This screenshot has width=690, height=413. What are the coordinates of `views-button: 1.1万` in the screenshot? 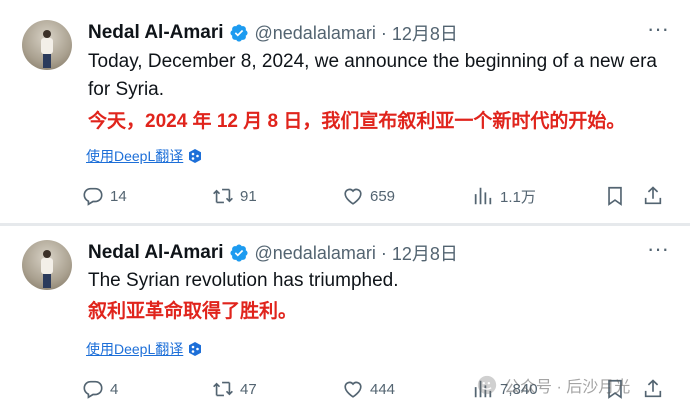 It's located at (504, 196).